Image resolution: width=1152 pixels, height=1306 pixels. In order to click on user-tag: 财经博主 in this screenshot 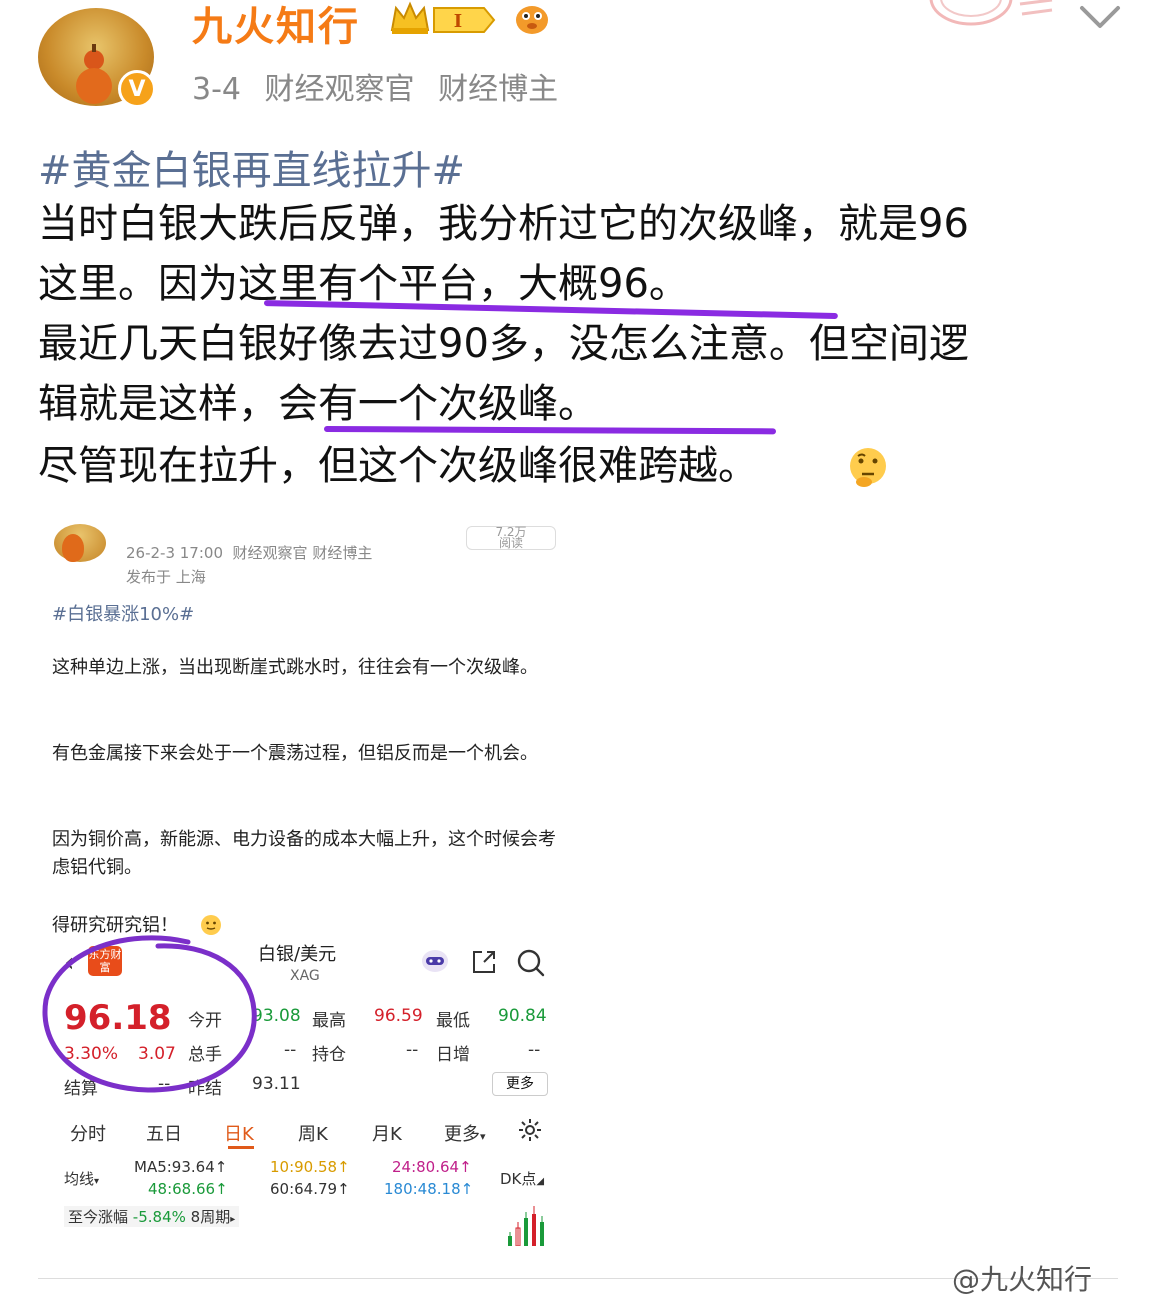, I will do `click(498, 89)`.